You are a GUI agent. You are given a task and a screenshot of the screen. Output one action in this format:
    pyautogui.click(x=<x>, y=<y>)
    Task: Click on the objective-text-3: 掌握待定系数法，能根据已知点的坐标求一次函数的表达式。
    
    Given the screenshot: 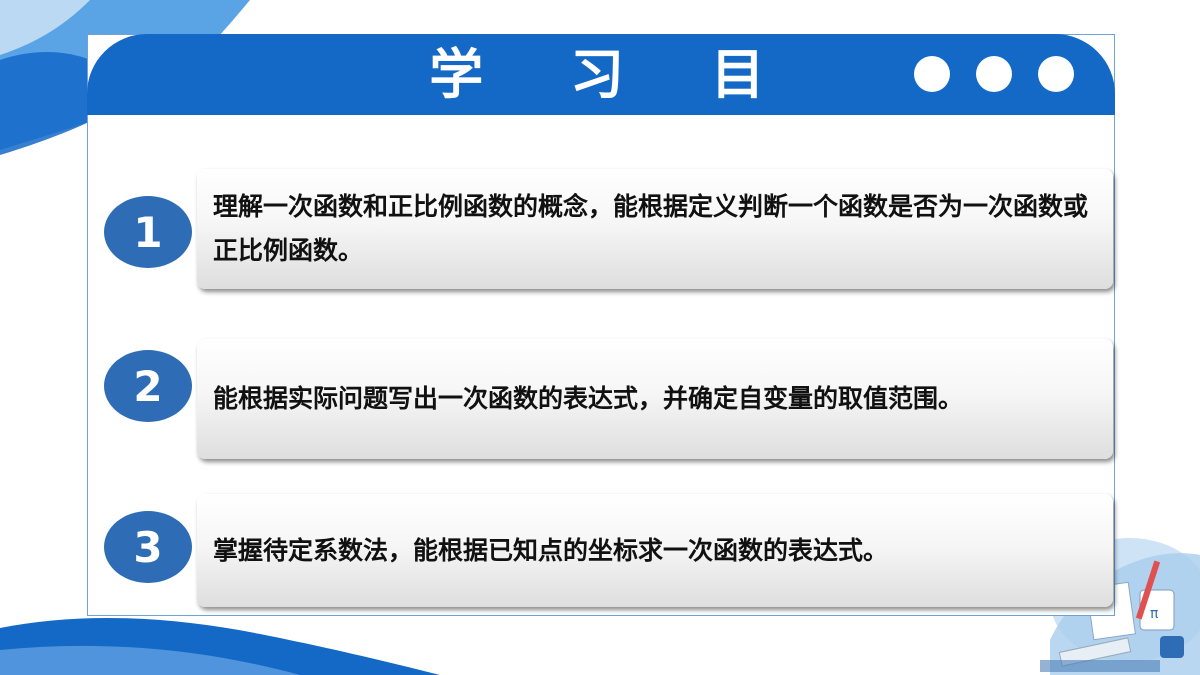 What is the action you would take?
    pyautogui.click(x=551, y=550)
    